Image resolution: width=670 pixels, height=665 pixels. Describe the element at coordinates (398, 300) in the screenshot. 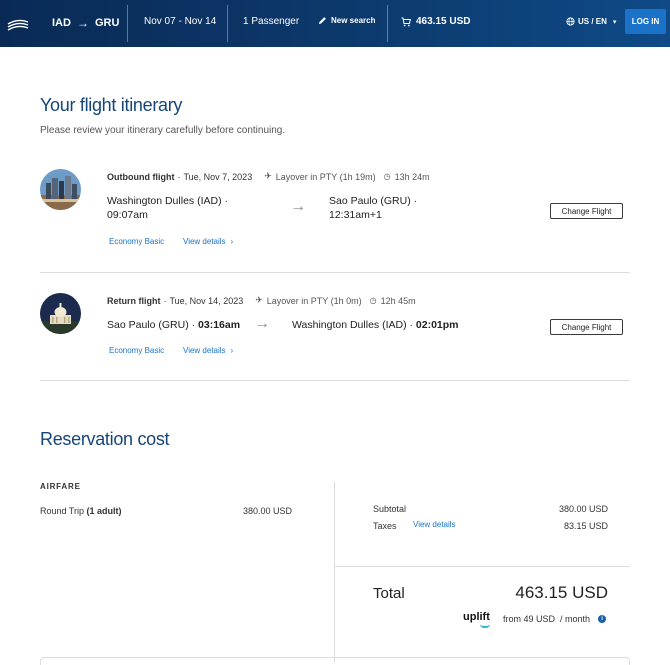

I see `return-duration-text: 12h 45m` at that location.